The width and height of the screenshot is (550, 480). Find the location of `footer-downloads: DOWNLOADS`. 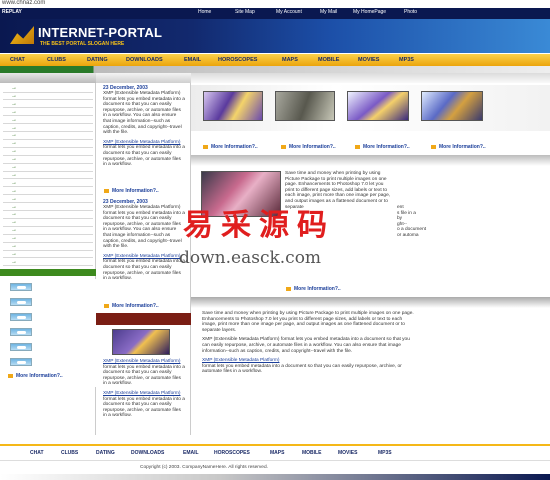

footer-downloads: DOWNLOADS is located at coordinates (147, 453).